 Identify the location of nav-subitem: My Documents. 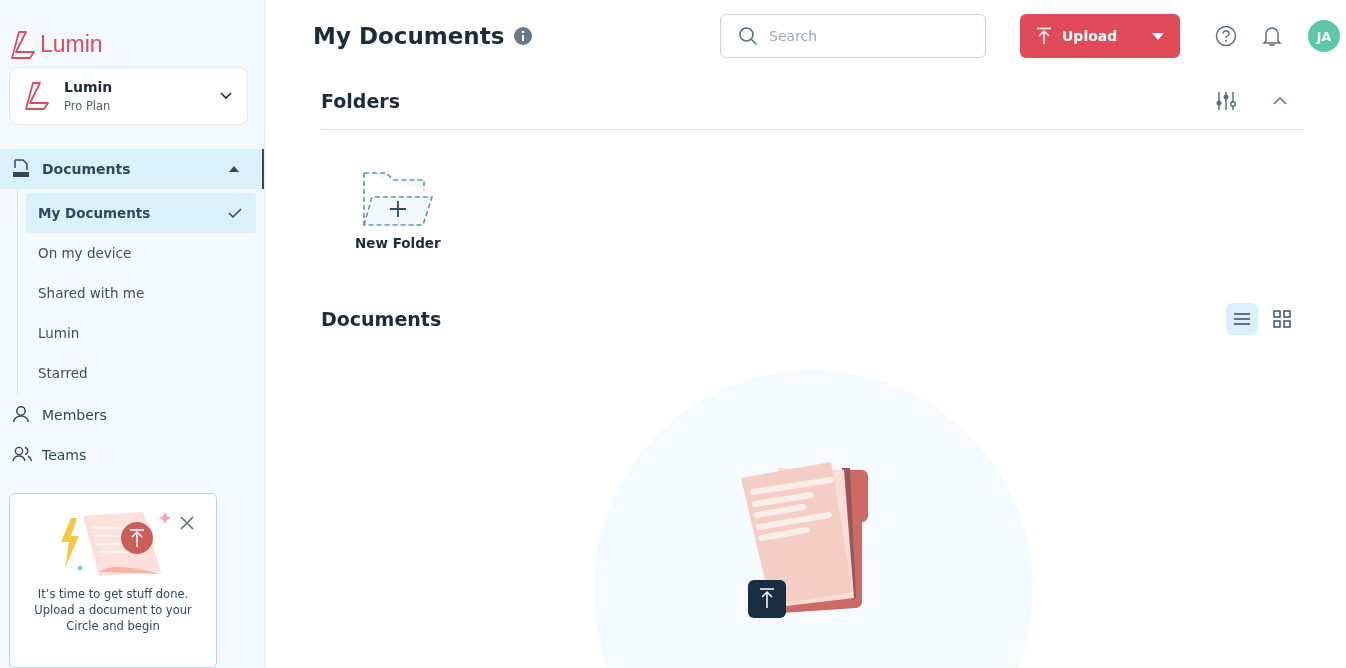
(141, 212).